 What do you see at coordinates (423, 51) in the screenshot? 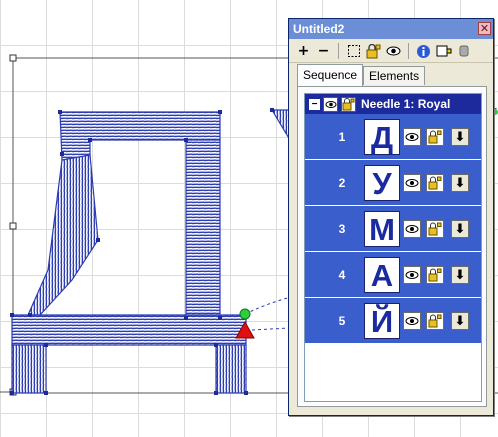
I see `info-icon` at bounding box center [423, 51].